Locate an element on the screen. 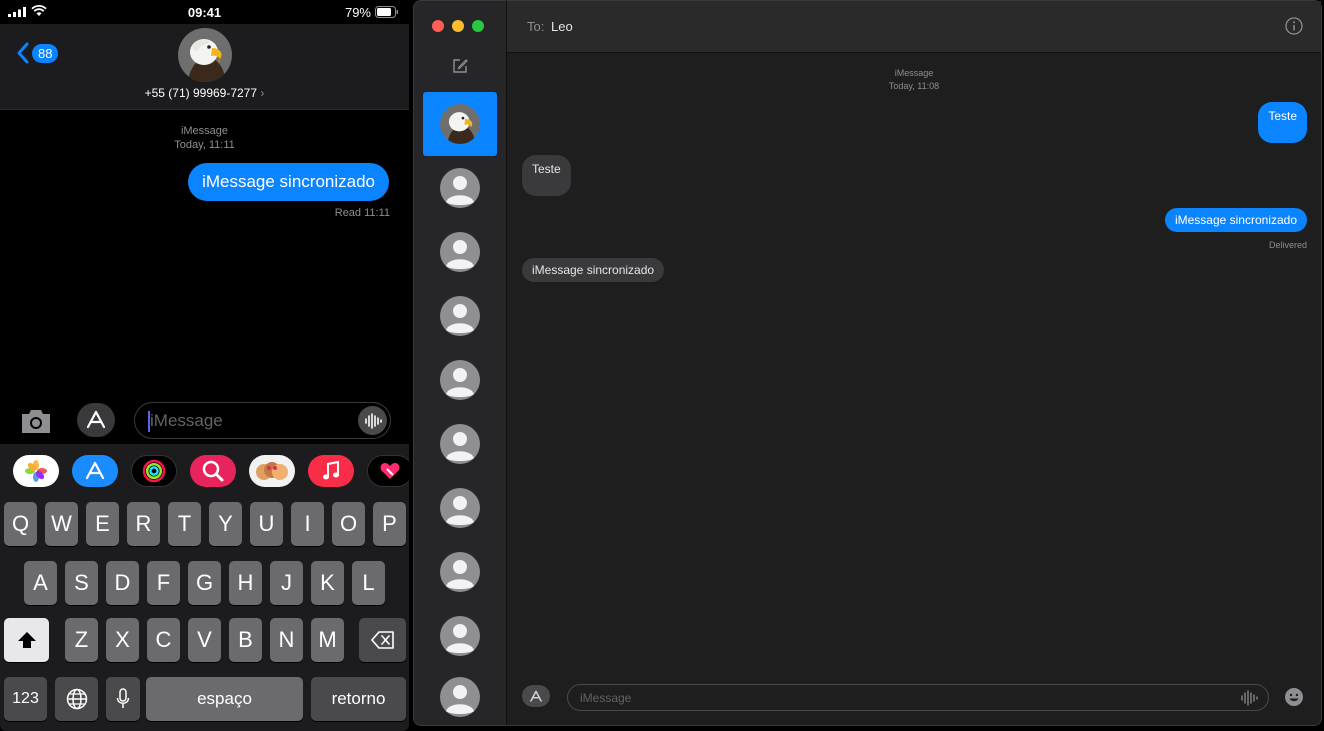 The width and height of the screenshot is (1324, 731). battery-percentage: 79% is located at coordinates (357, 12).